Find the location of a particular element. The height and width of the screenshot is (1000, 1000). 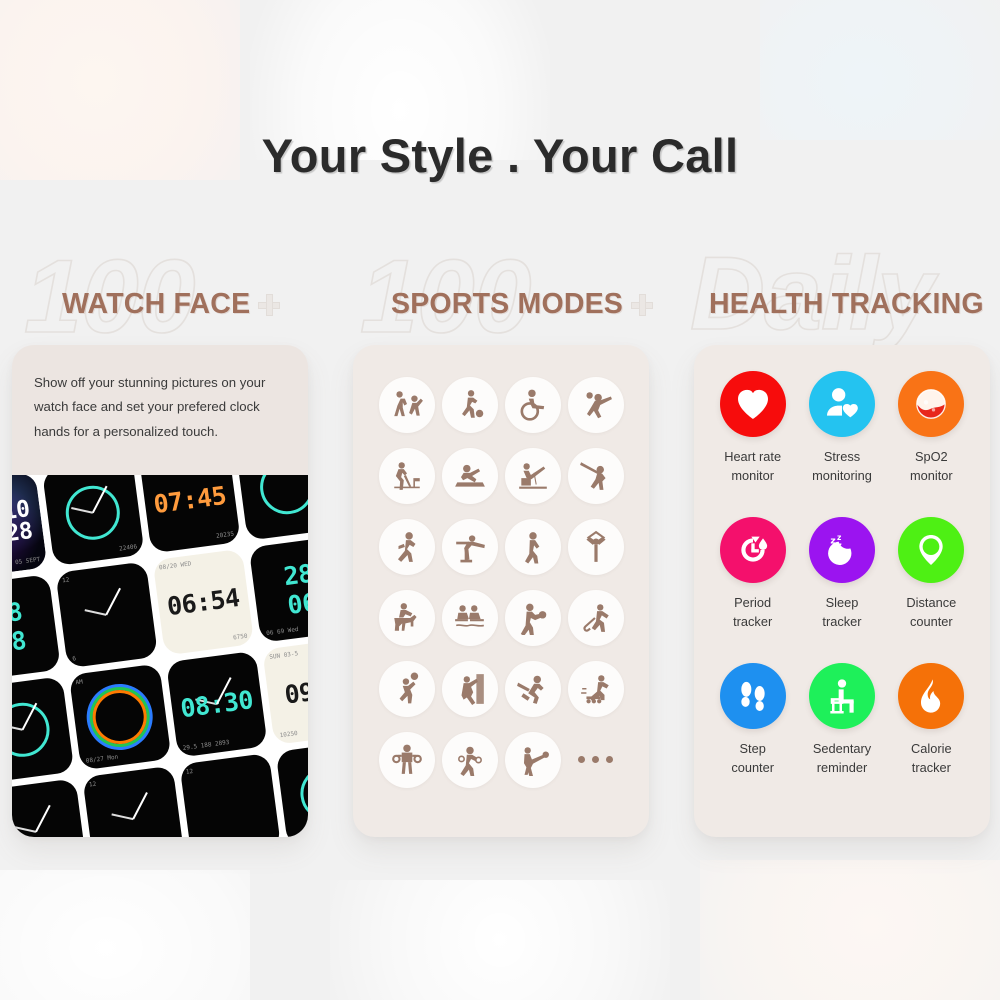

health-item-label: Heart rate monitor is located at coordinates (753, 466).